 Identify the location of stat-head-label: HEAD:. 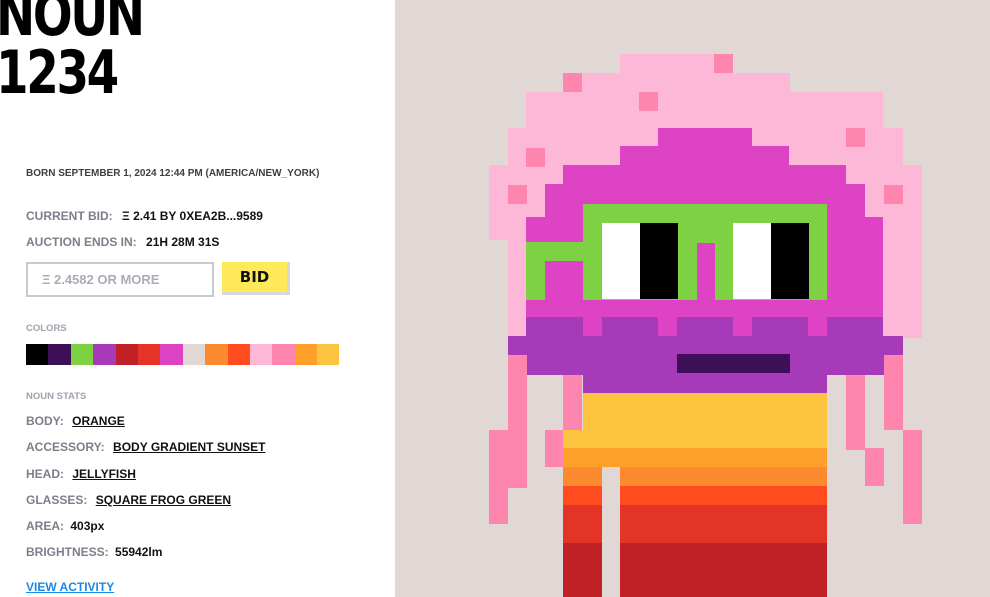
(45, 474).